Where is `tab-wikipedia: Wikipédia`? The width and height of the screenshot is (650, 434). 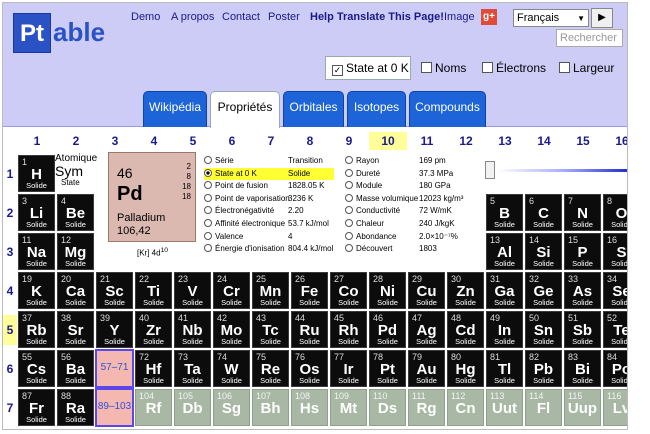 tab-wikipedia: Wikipédia is located at coordinates (175, 109).